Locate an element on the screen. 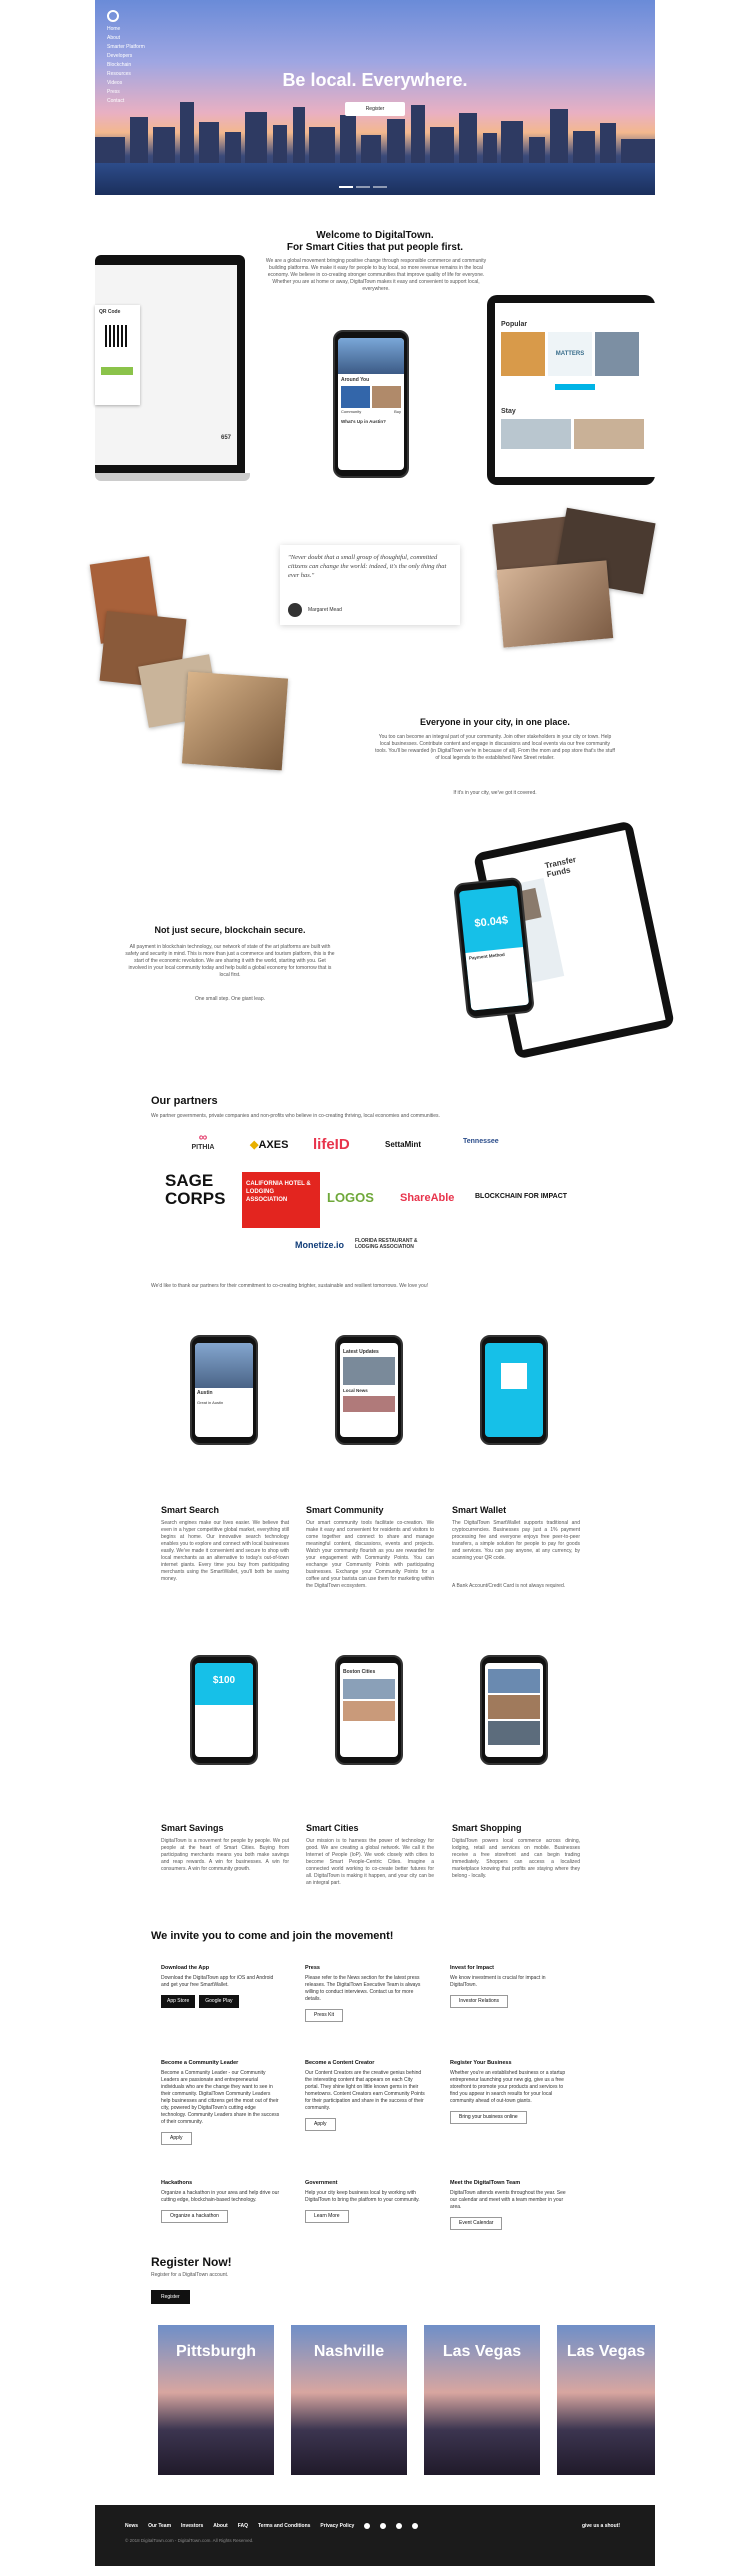  partner-monetize-logo: Monetize.io is located at coordinates (319, 1245).